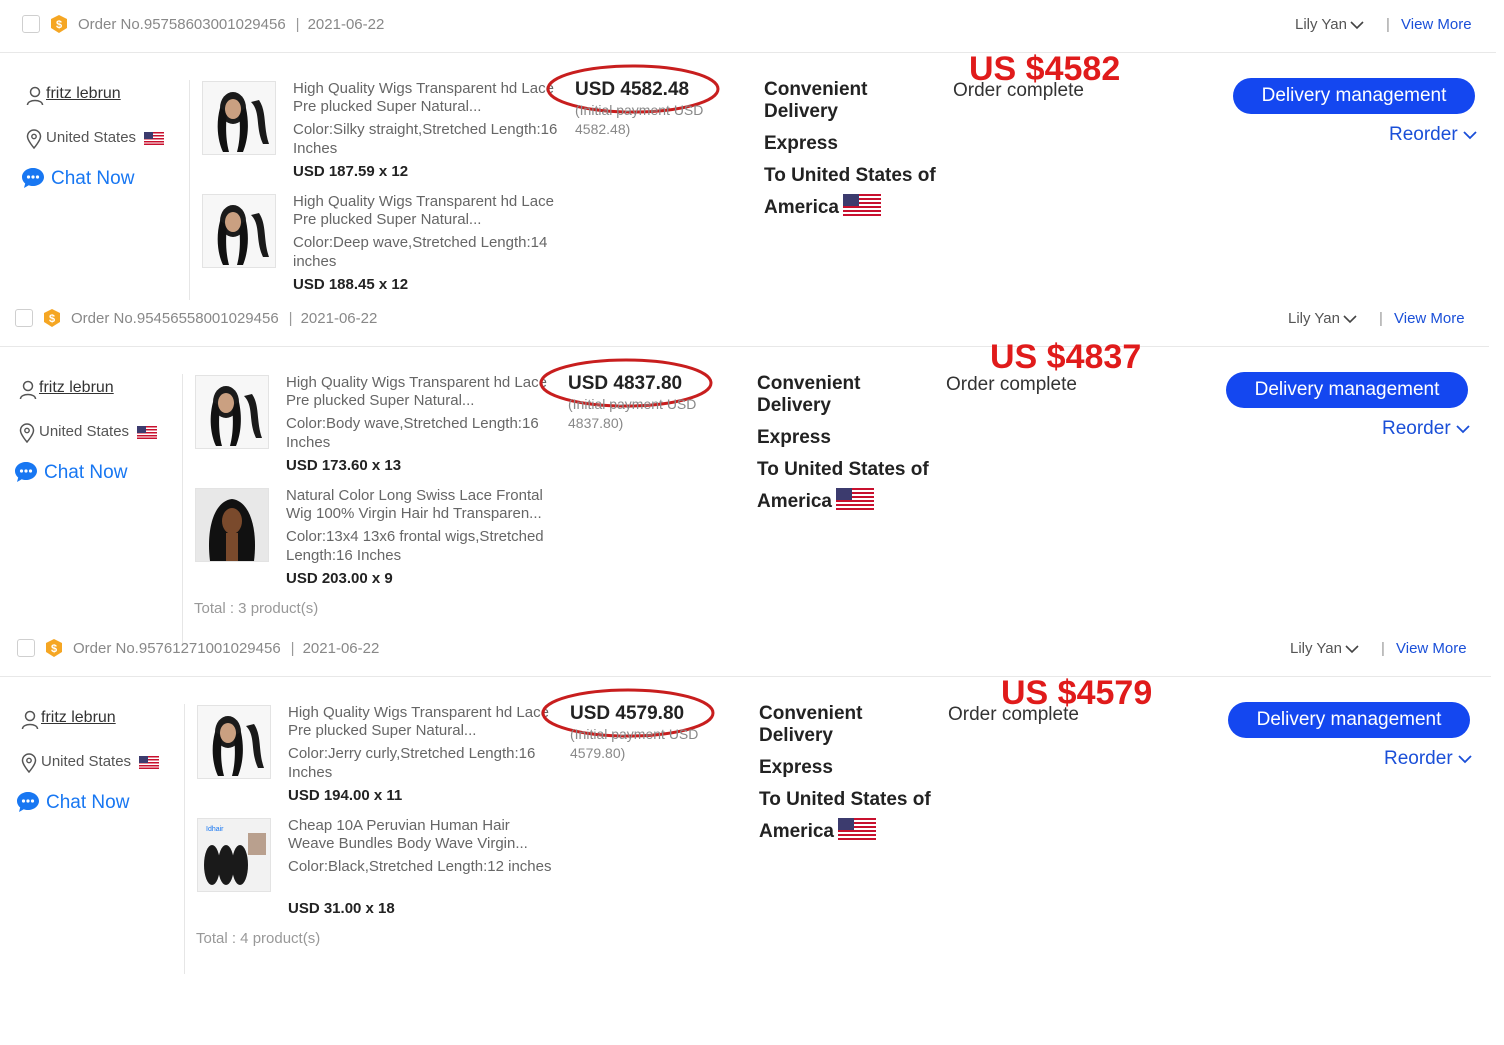  Describe the element at coordinates (215, 829) in the screenshot. I see `svg-text: Idhair` at that location.